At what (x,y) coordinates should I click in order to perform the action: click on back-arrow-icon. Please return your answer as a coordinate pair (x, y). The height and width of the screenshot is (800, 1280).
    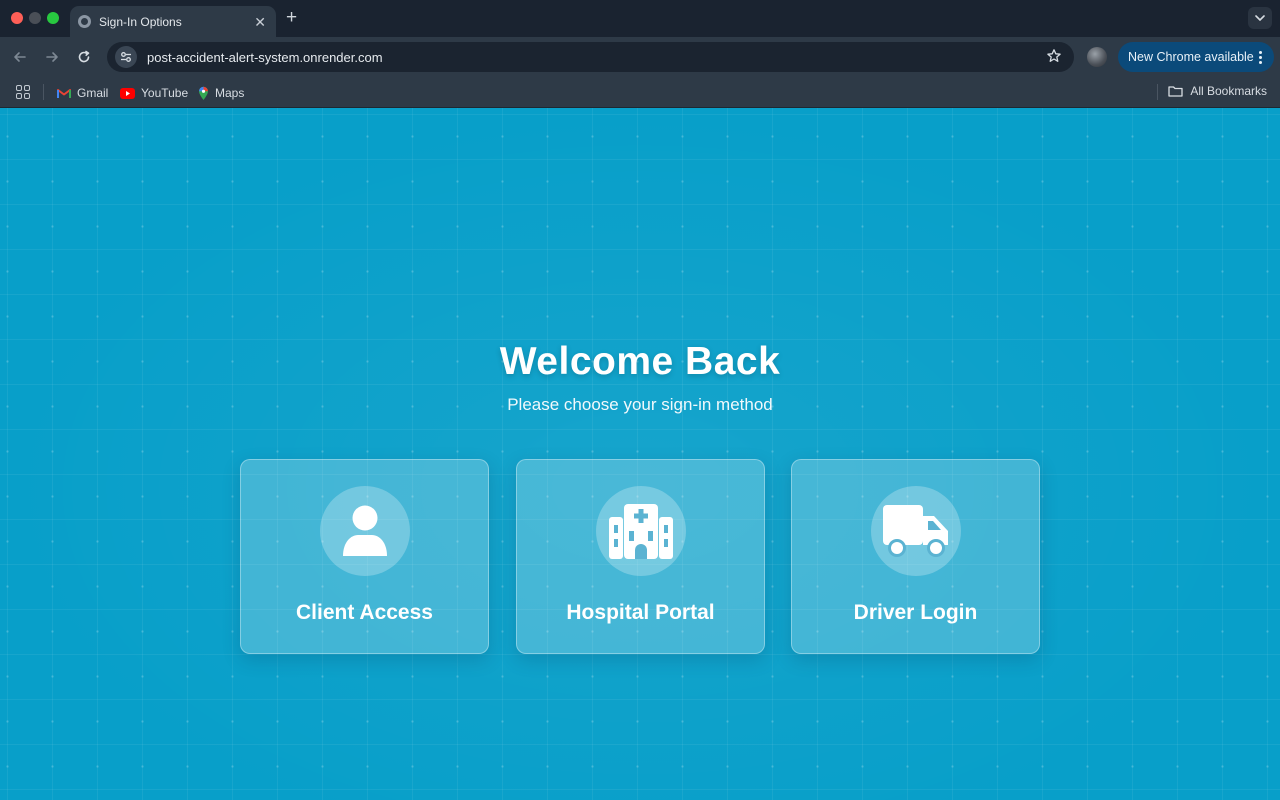
    Looking at the image, I should click on (20, 57).